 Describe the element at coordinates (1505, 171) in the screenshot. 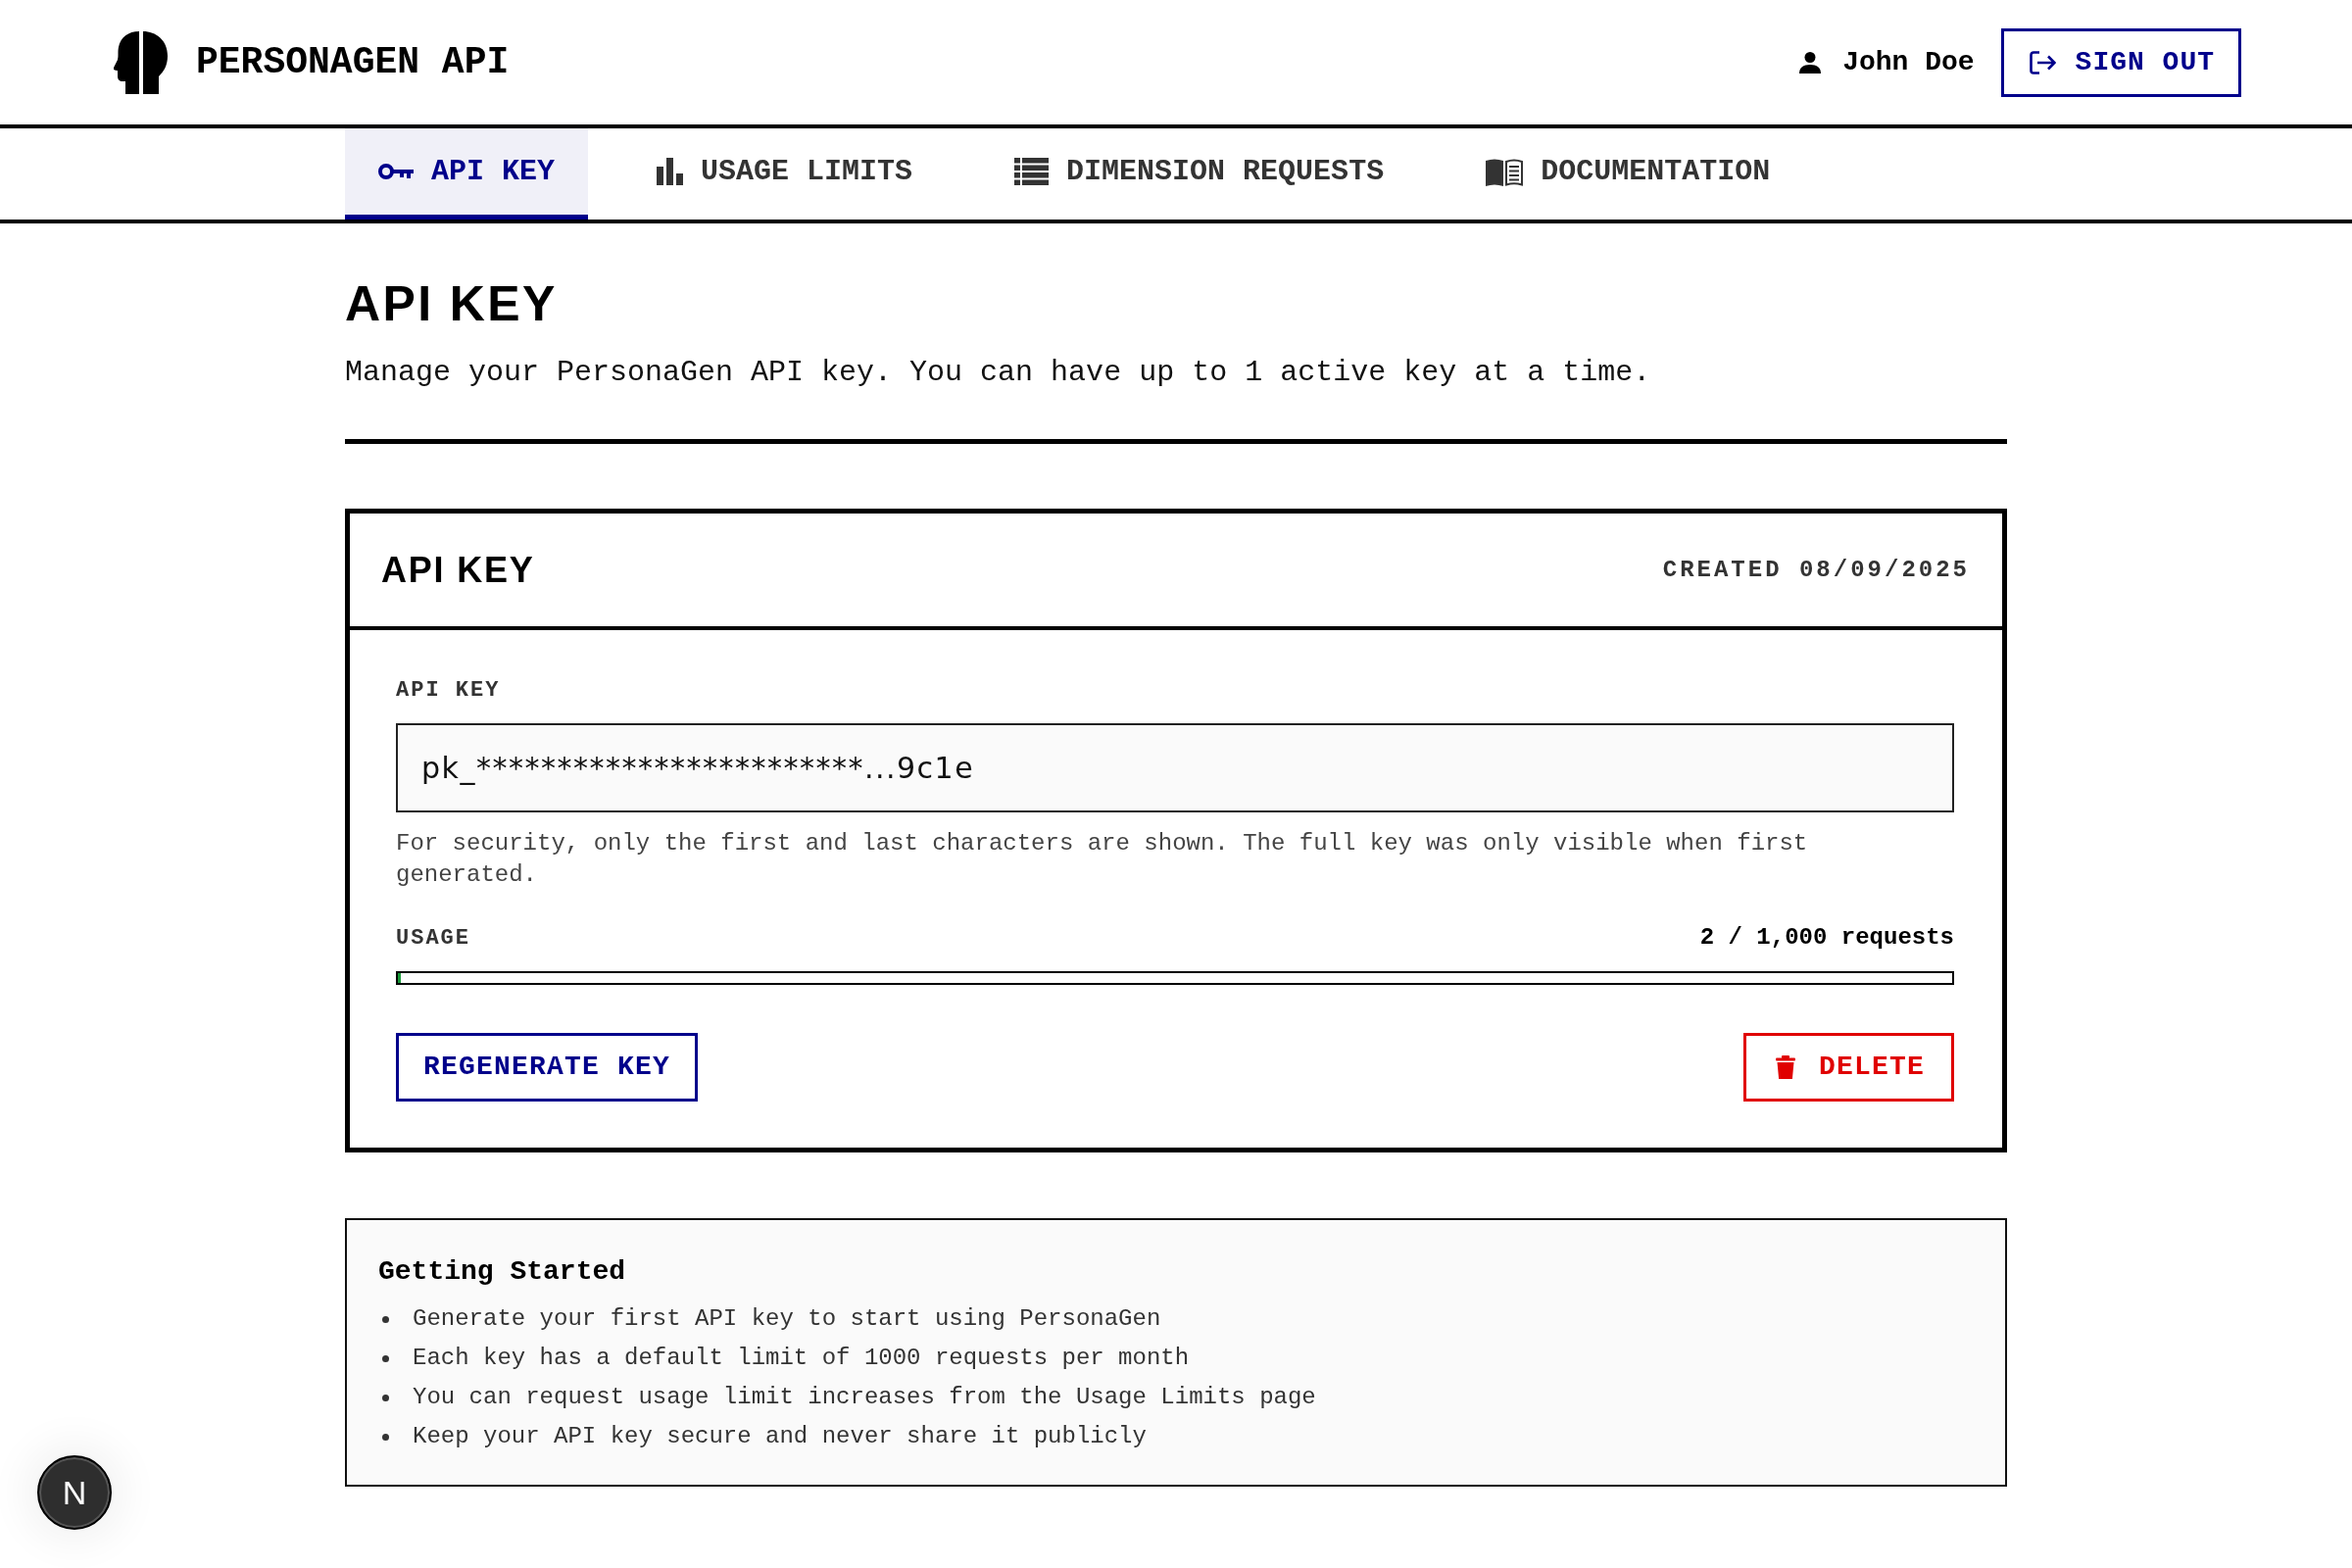

I see `book-icon` at that location.